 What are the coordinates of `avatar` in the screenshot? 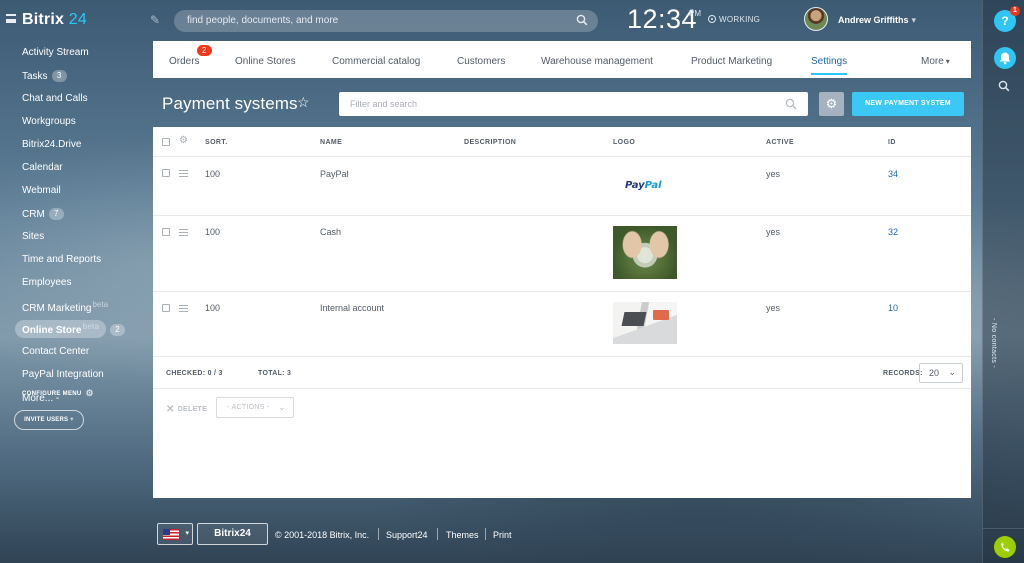 It's located at (816, 19).